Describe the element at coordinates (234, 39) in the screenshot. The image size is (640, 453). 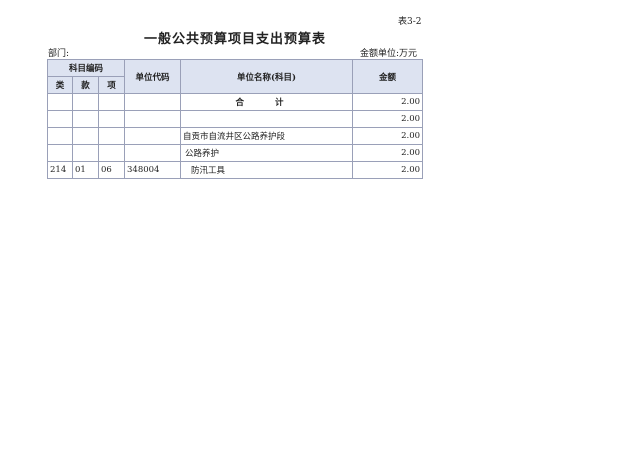
I see `page-title: 一般公共预算项目支出预算表` at that location.